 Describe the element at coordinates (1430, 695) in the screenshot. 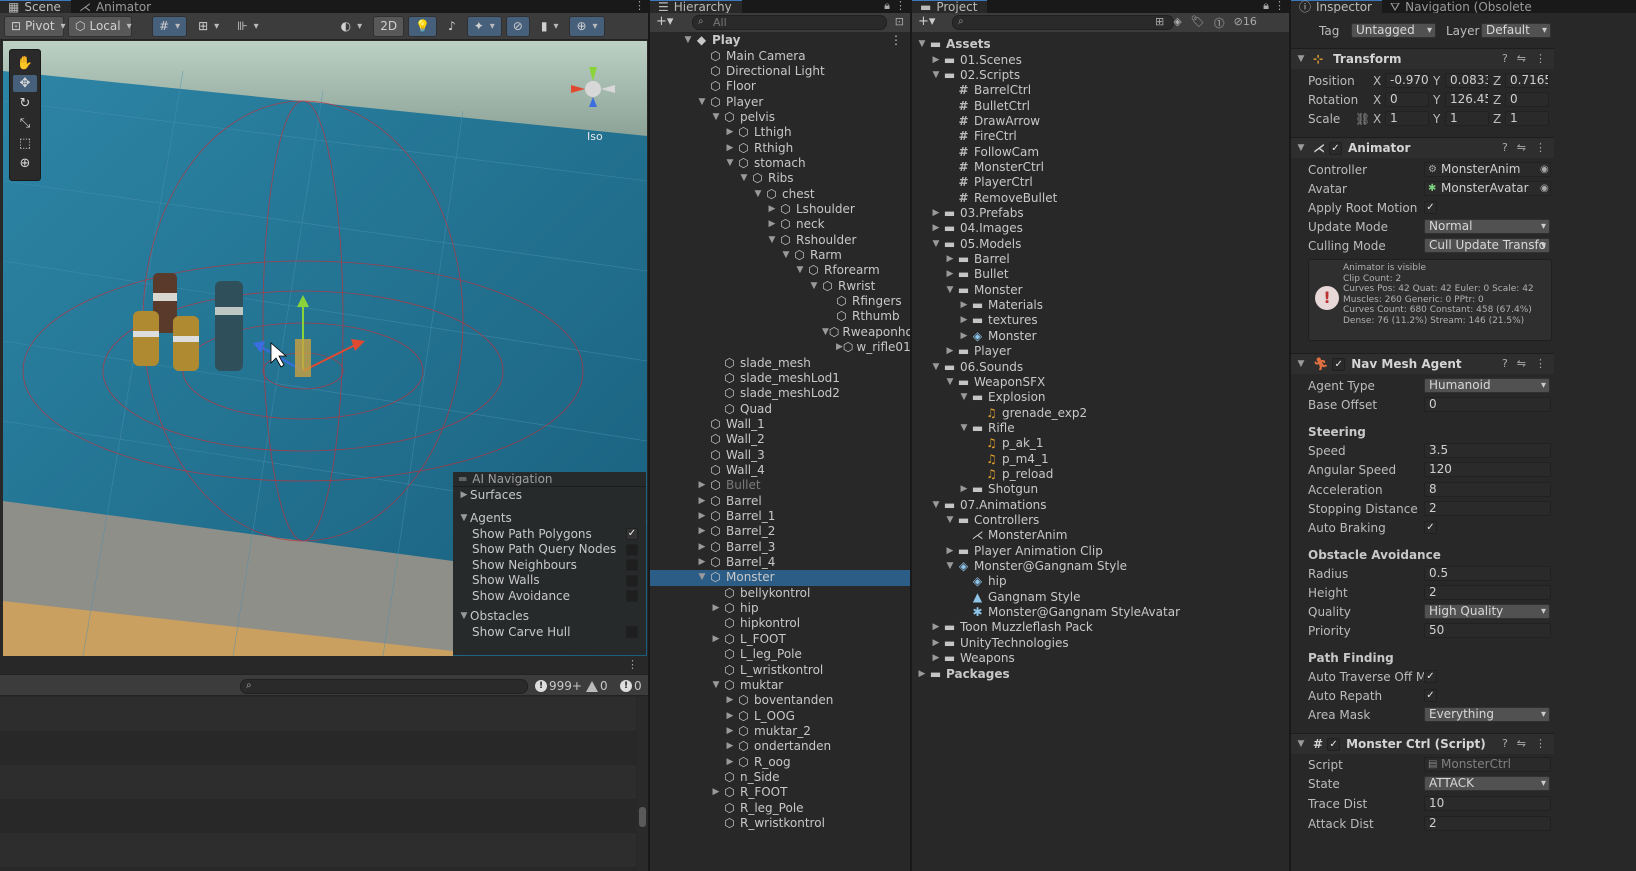

I see `auto-repath-checkbox: ✓` at that location.